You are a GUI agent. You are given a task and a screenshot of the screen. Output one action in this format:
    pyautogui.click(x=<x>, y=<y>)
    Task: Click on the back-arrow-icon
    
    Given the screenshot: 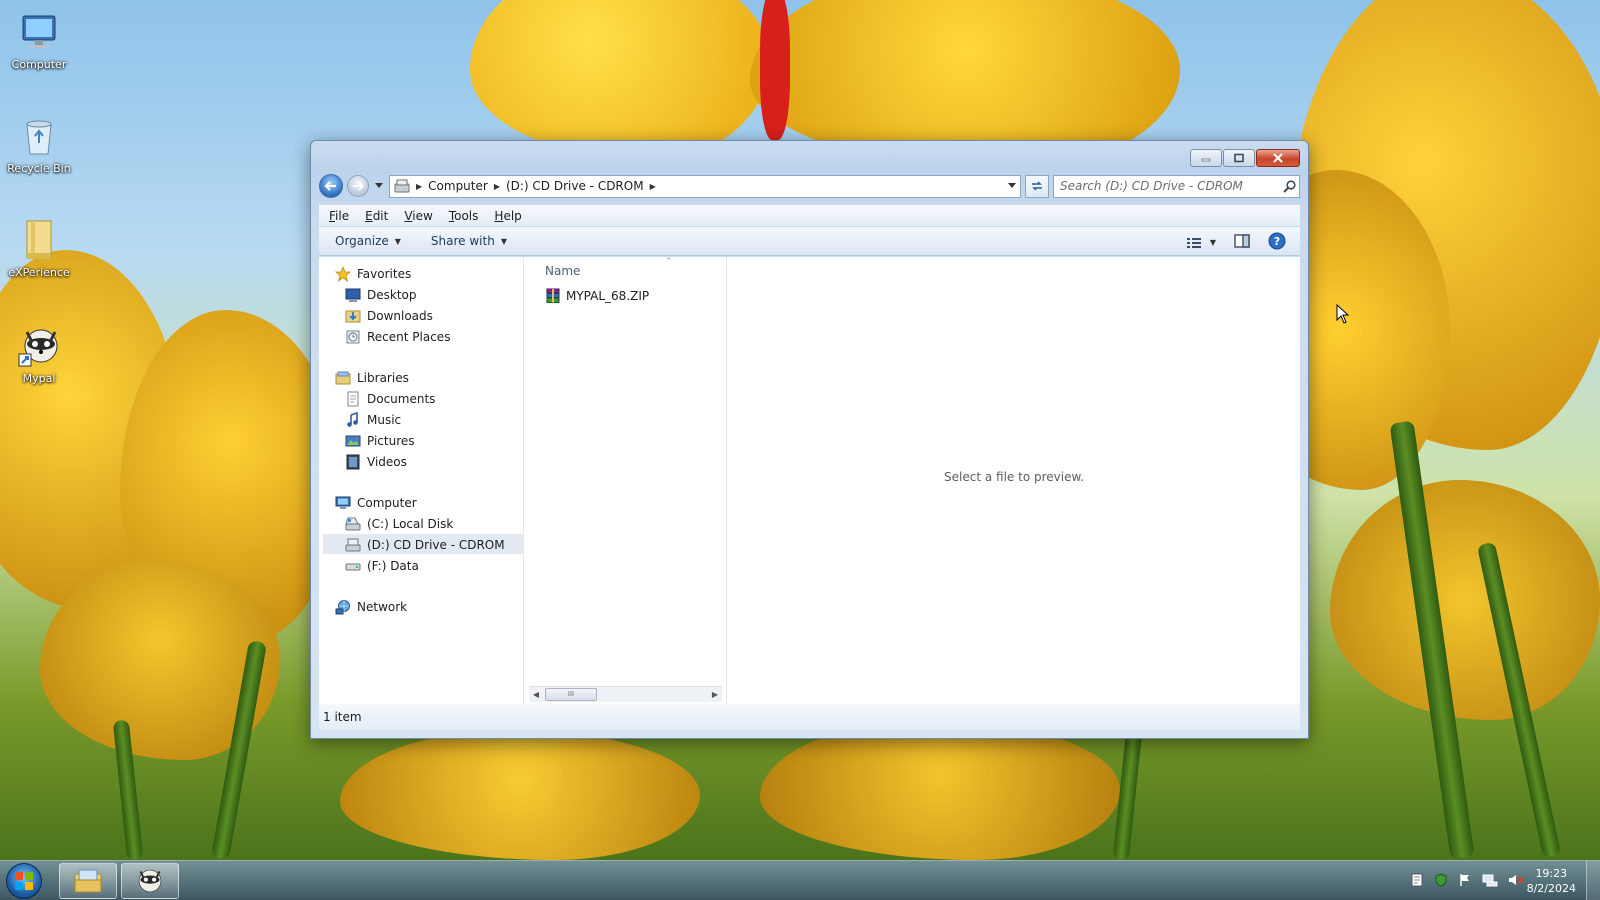 What is the action you would take?
    pyautogui.click(x=330, y=186)
    